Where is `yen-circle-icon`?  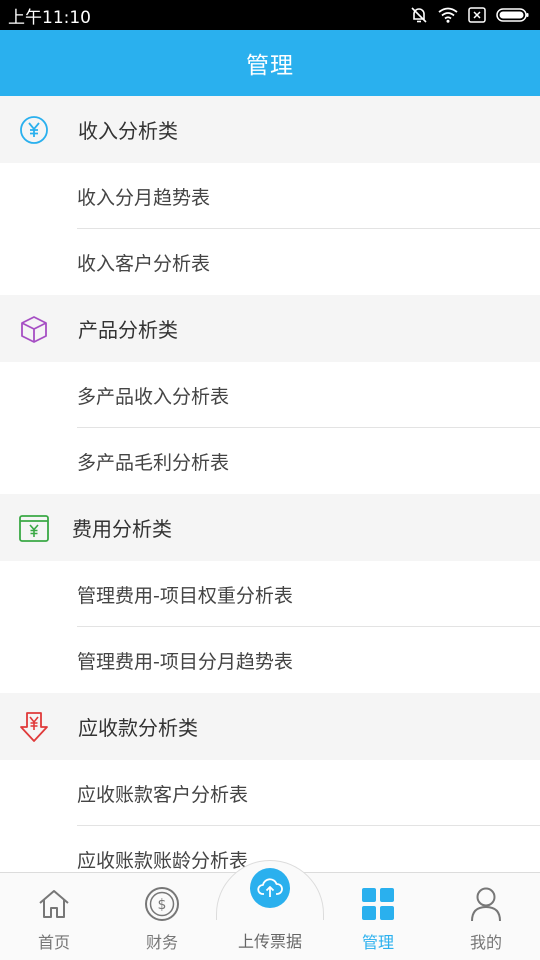 yen-circle-icon is located at coordinates (34, 130).